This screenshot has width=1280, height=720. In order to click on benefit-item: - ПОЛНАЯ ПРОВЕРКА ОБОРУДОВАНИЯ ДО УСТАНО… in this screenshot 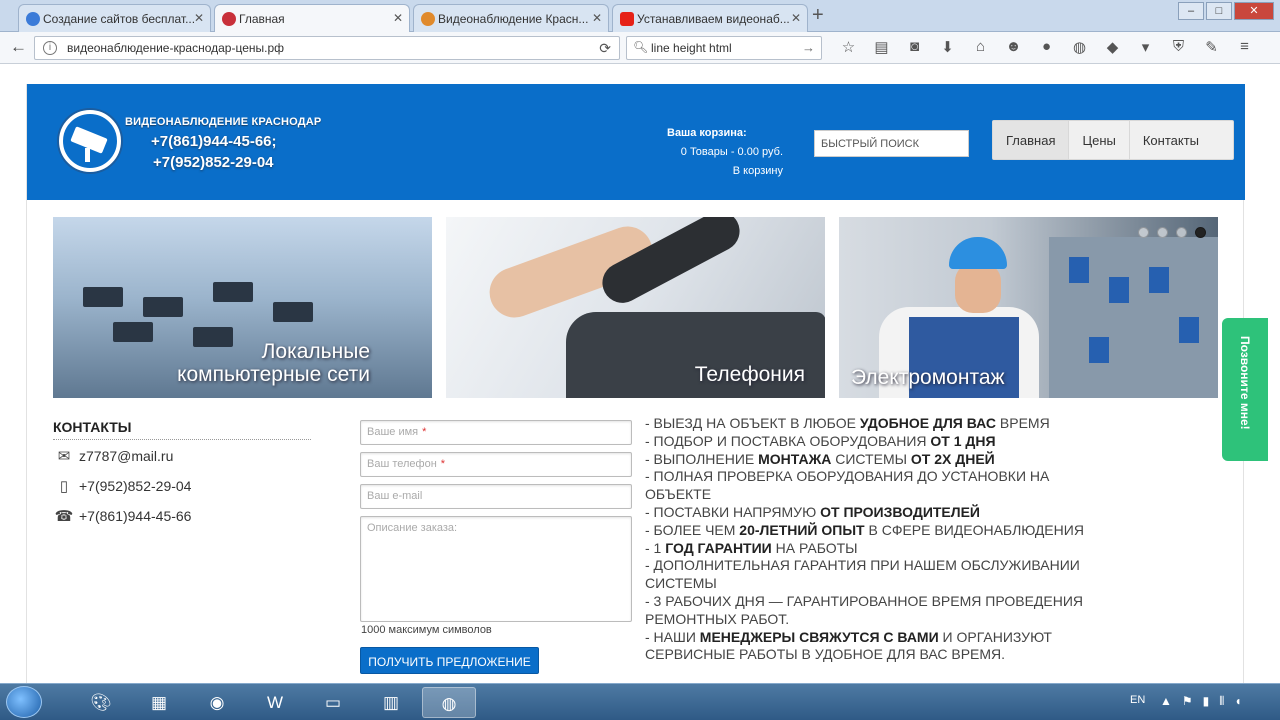, I will do `click(847, 485)`.